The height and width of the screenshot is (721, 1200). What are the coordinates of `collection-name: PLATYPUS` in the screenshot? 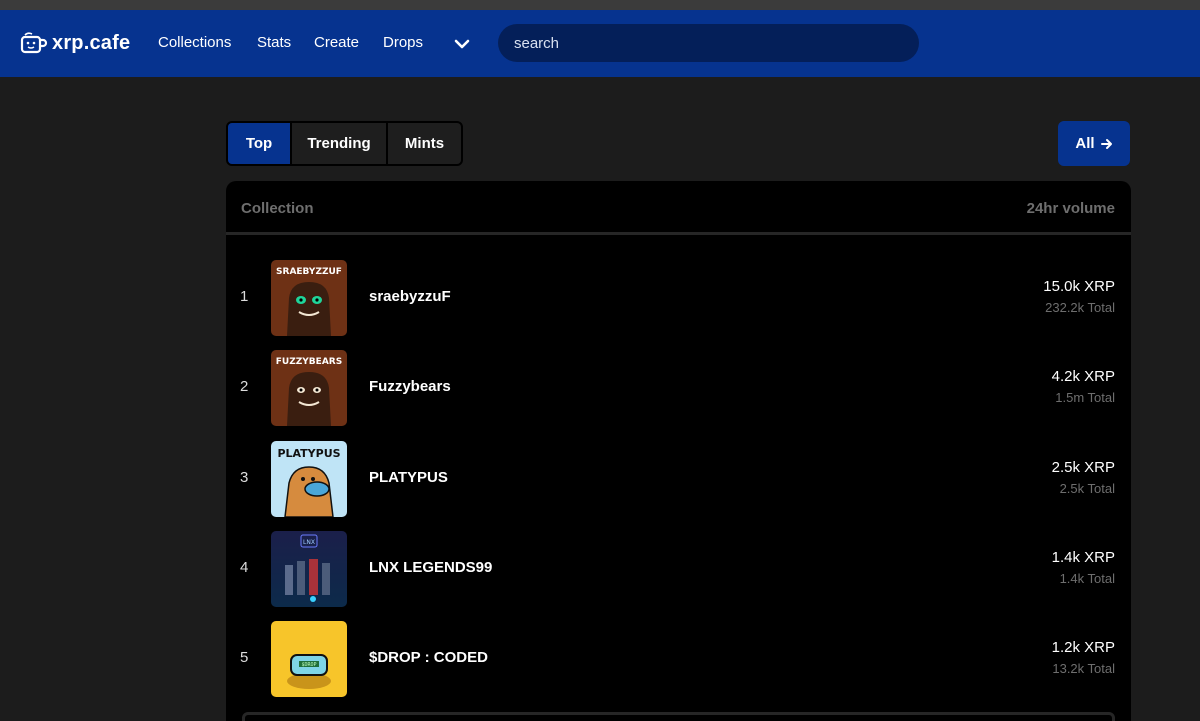 It's located at (408, 477).